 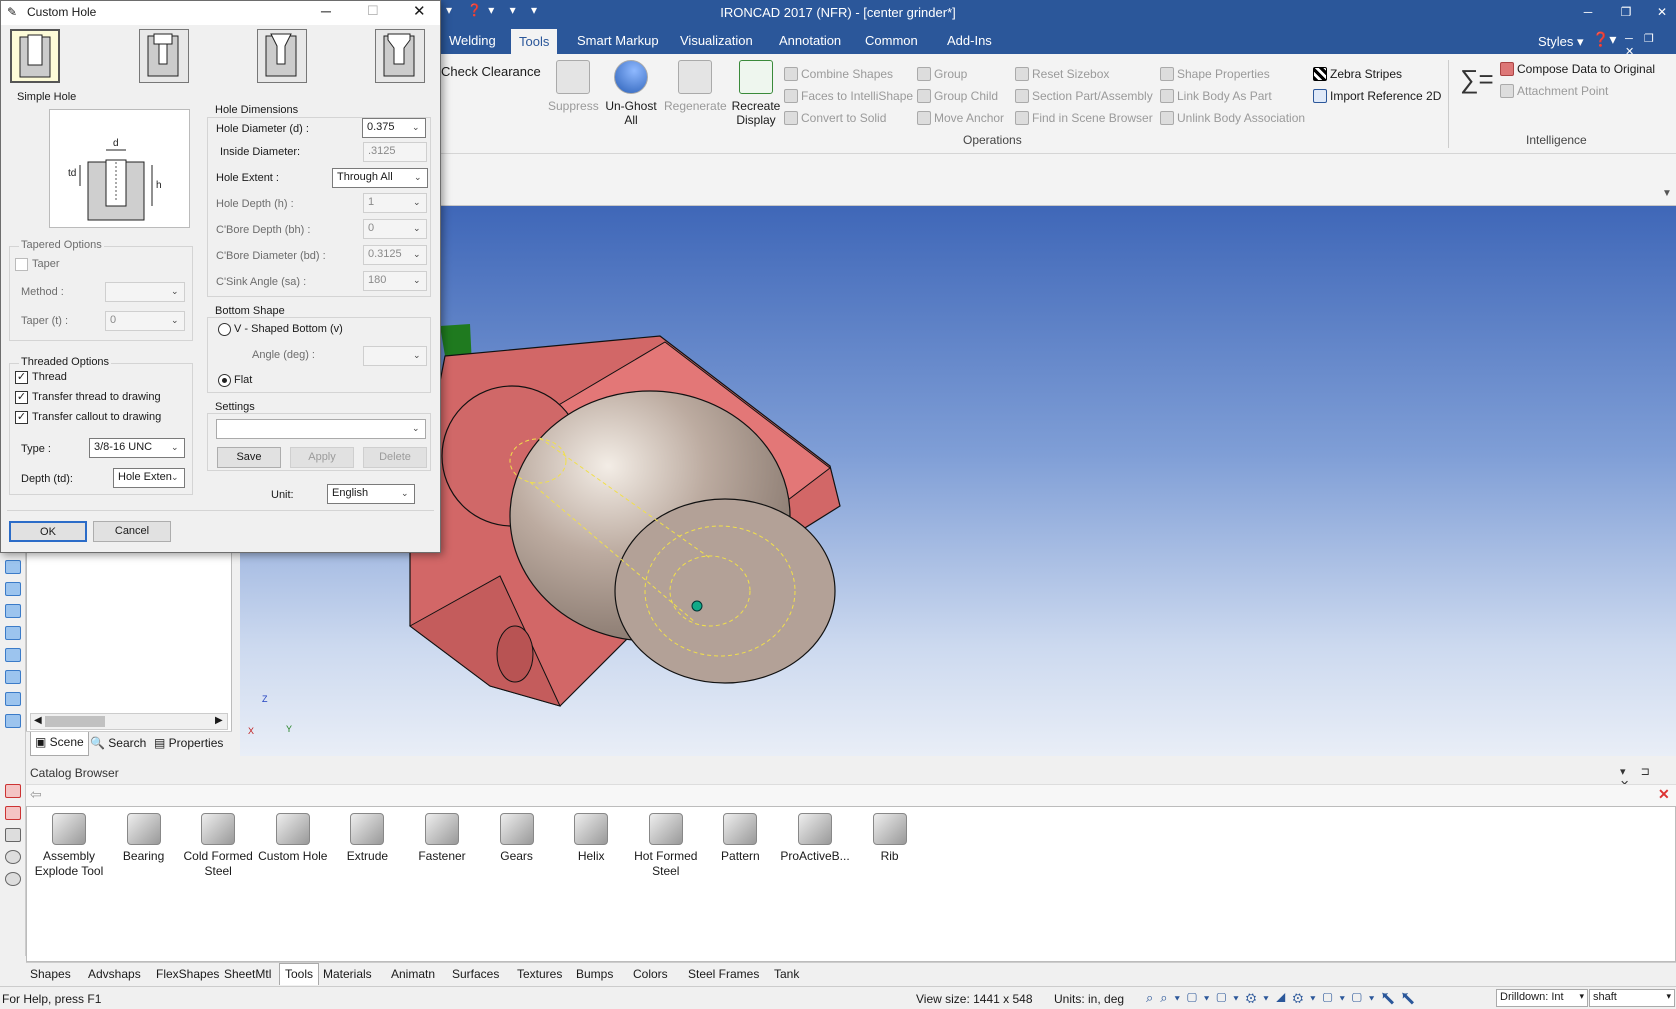 I want to click on settings-select: ⌄, so click(x=321, y=429).